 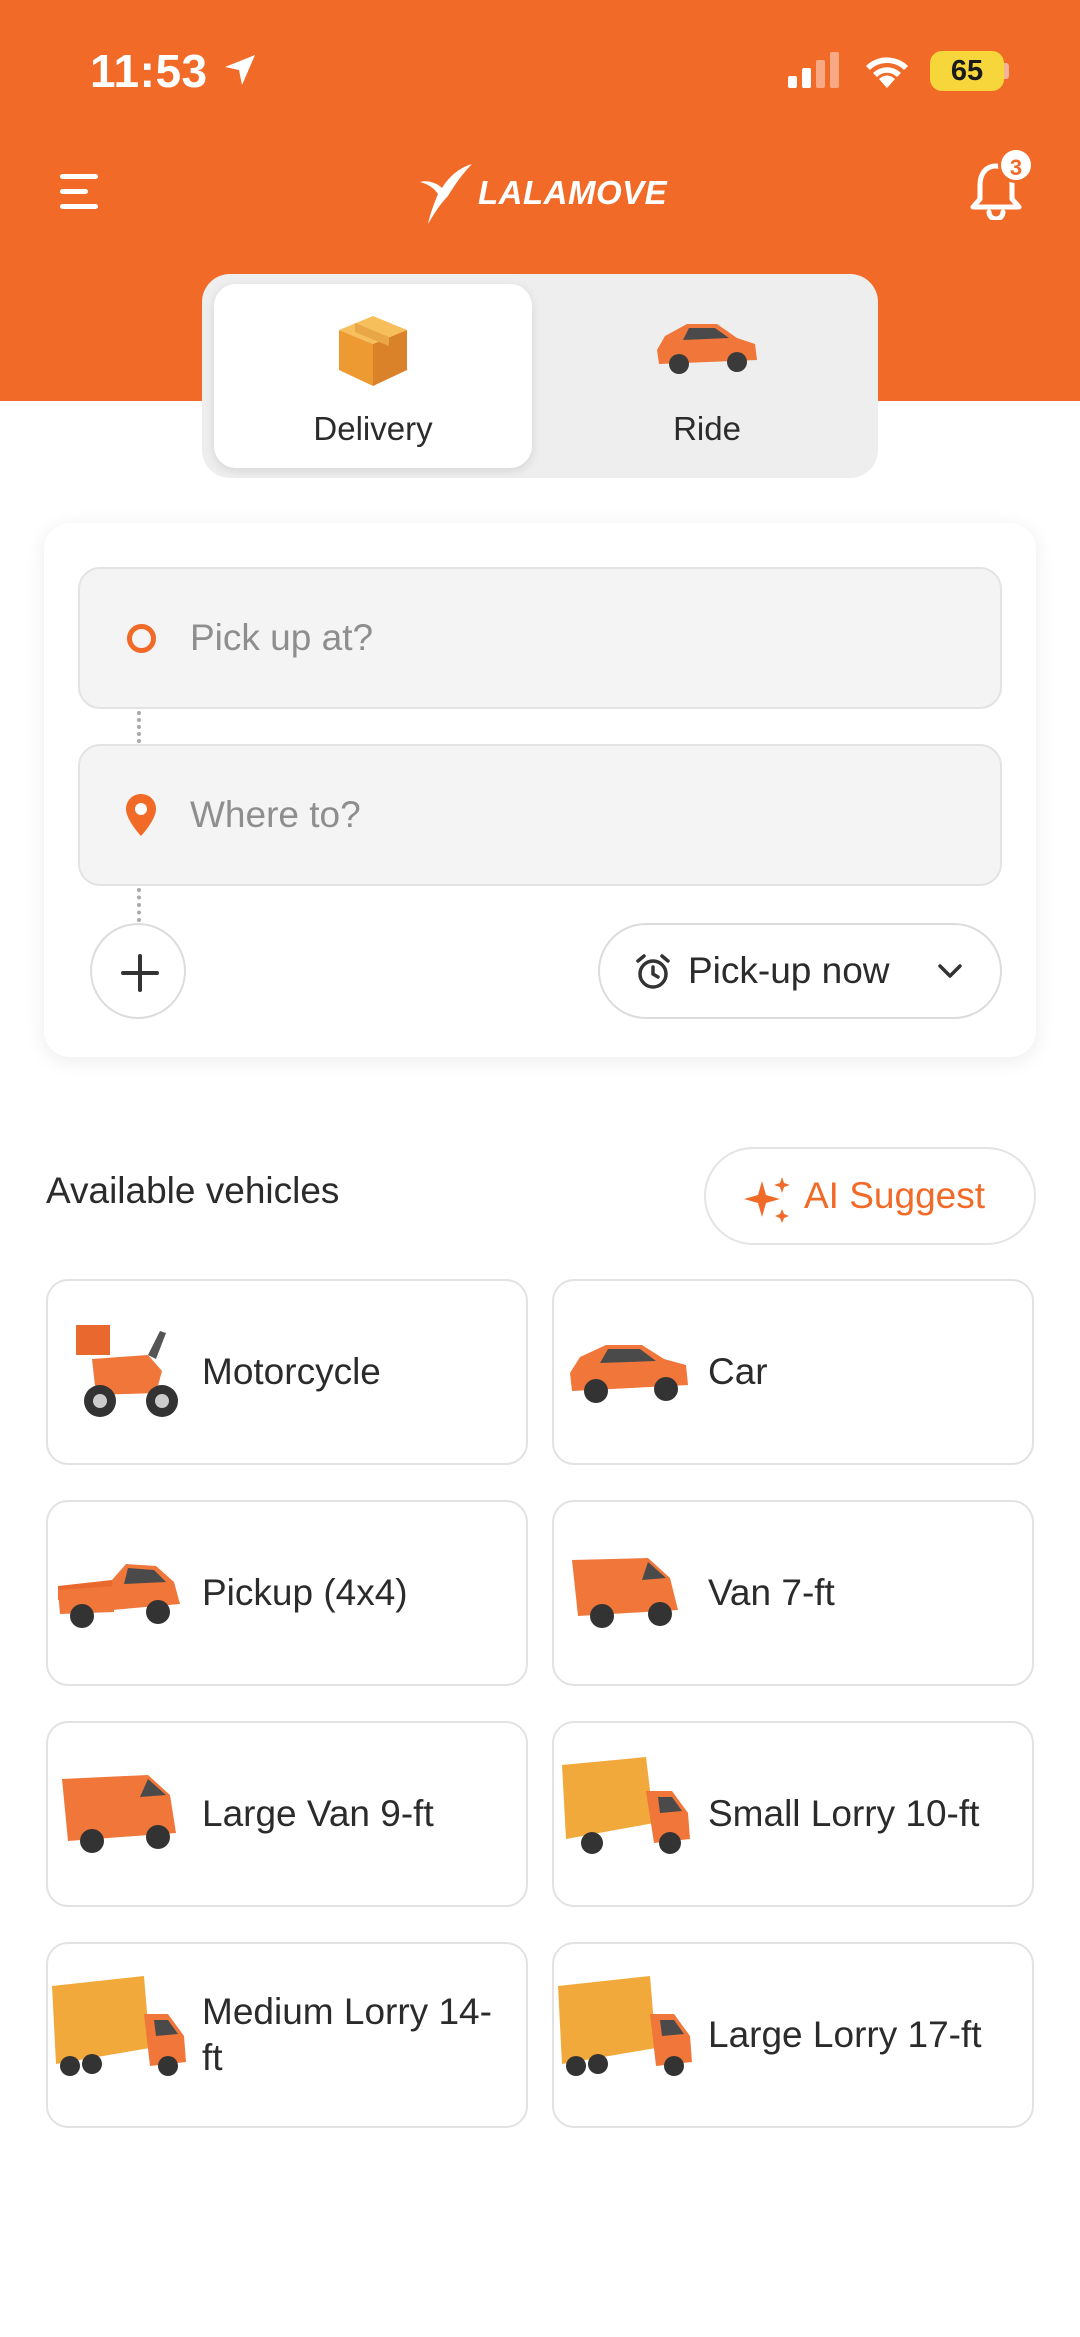 I want to click on alarm-clock-icon, so click(x=653, y=971).